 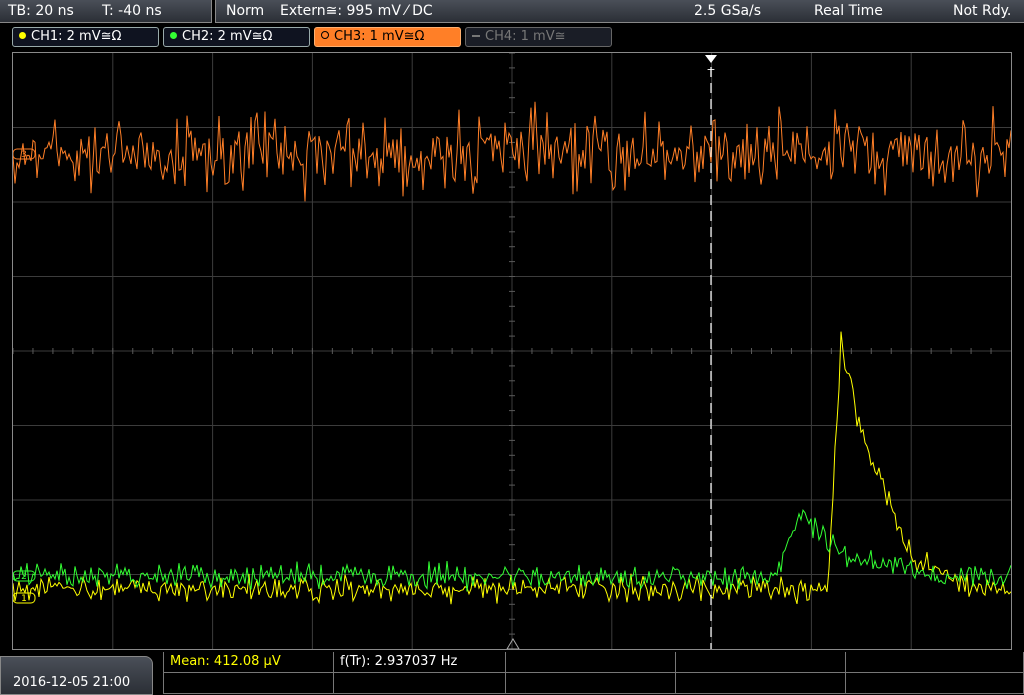 What do you see at coordinates (173, 35) in the screenshot?
I see `ch2-indicator-icon` at bounding box center [173, 35].